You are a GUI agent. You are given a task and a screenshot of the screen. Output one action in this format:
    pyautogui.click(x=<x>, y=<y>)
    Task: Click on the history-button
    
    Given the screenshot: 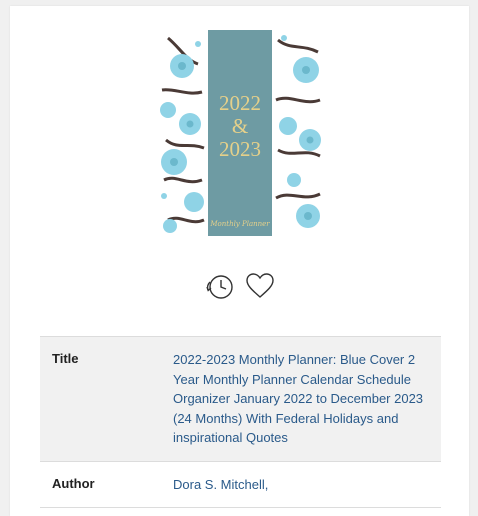 What is the action you would take?
    pyautogui.click(x=219, y=286)
    